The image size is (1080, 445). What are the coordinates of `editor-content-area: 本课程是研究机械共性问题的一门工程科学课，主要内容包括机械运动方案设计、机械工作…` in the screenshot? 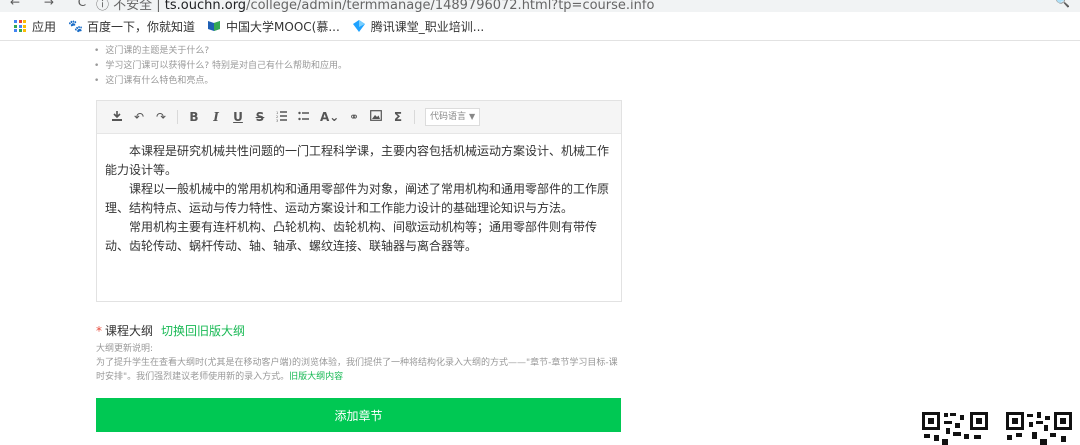 It's located at (359, 195).